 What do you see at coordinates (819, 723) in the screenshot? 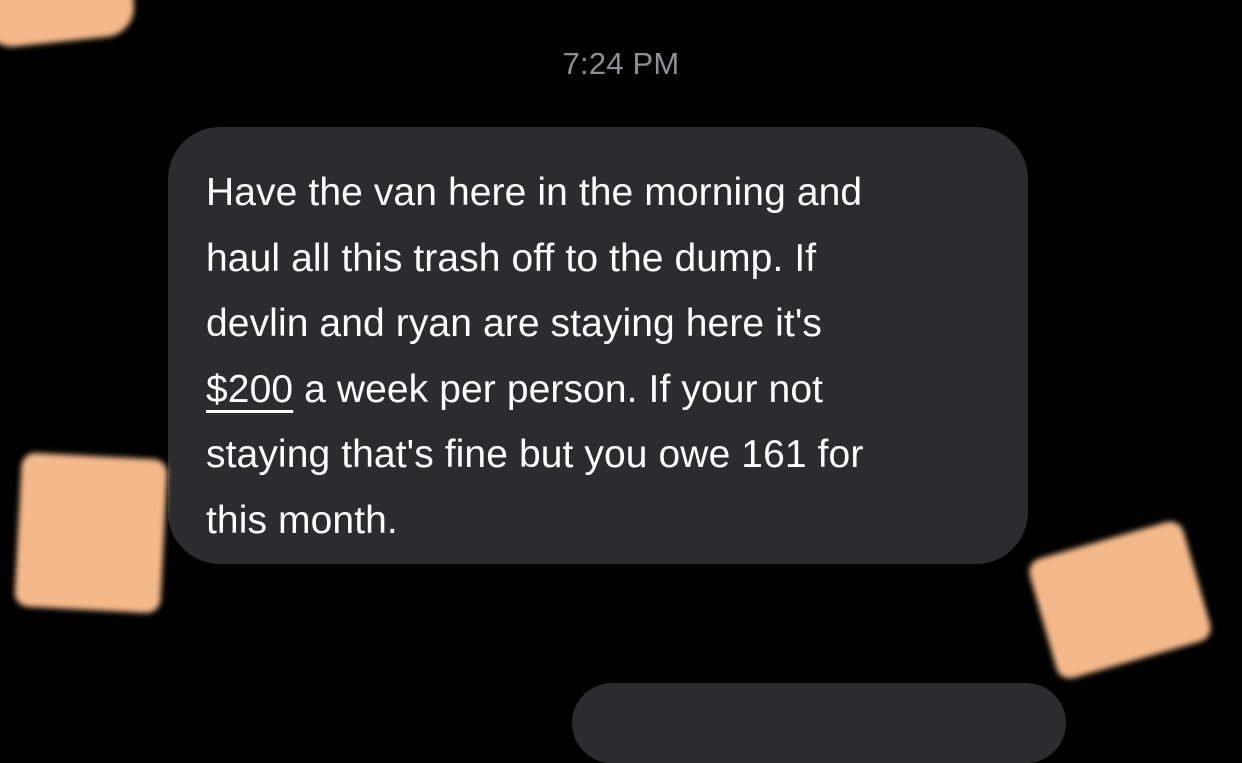
I see `next-message-bubble` at bounding box center [819, 723].